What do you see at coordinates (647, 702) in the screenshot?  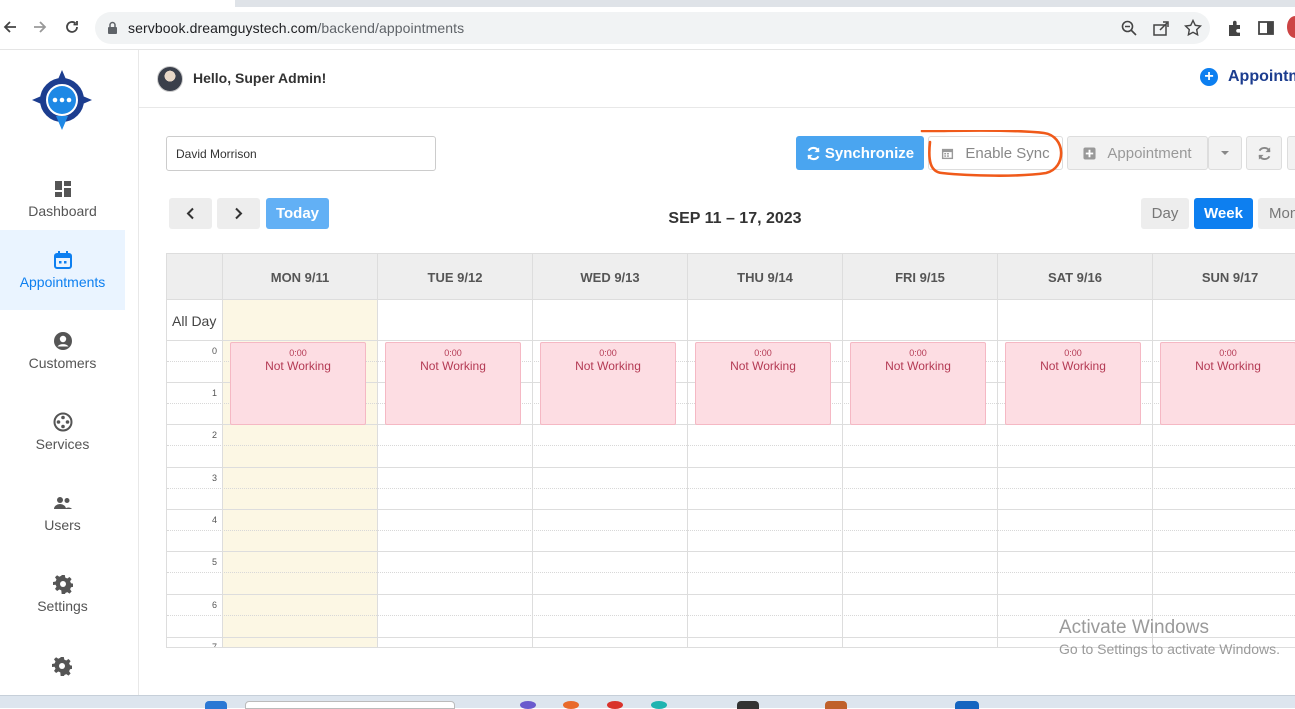 I see `os-taskbar` at bounding box center [647, 702].